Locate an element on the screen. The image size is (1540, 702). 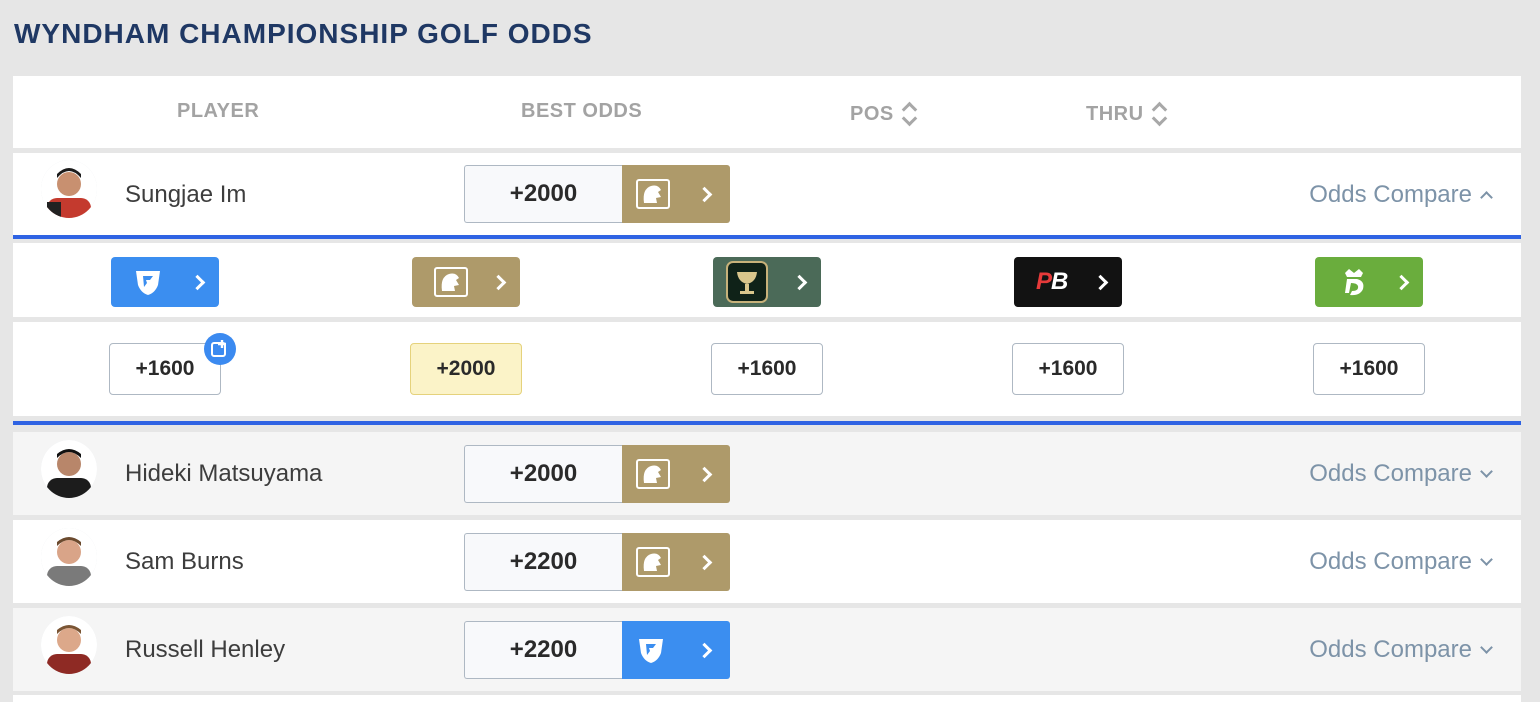
draftkings-crown-icon is located at coordinates (1354, 282).